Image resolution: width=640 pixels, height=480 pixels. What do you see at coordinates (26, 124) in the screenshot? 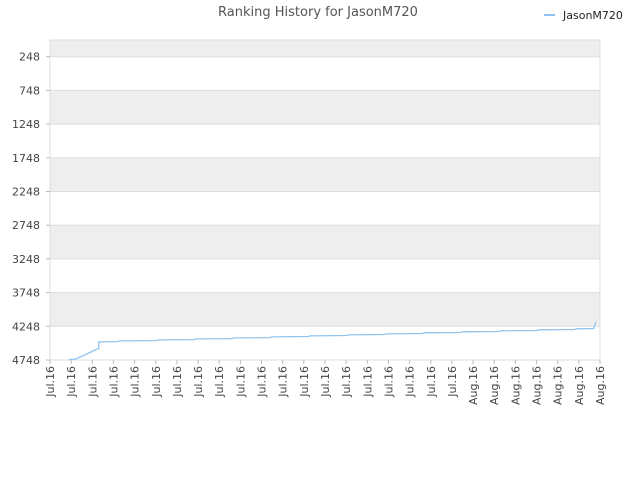
I see `y-tick-label: 1248` at bounding box center [26, 124].